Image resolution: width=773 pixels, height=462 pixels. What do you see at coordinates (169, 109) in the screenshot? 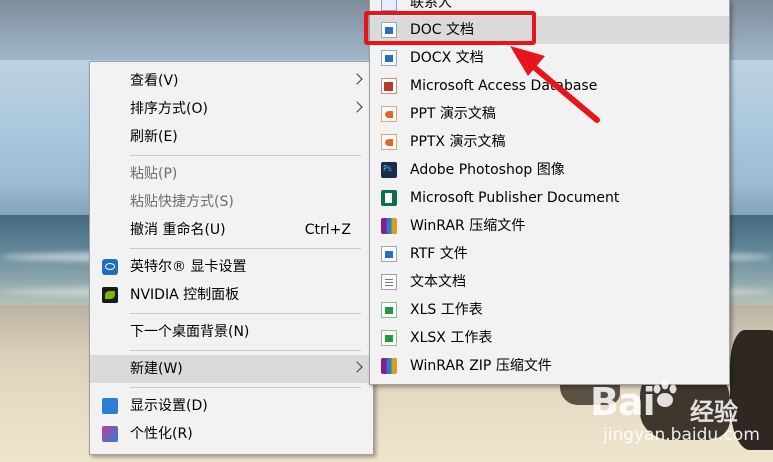
I see `menu-item-label: 排序方式(O)` at bounding box center [169, 109].